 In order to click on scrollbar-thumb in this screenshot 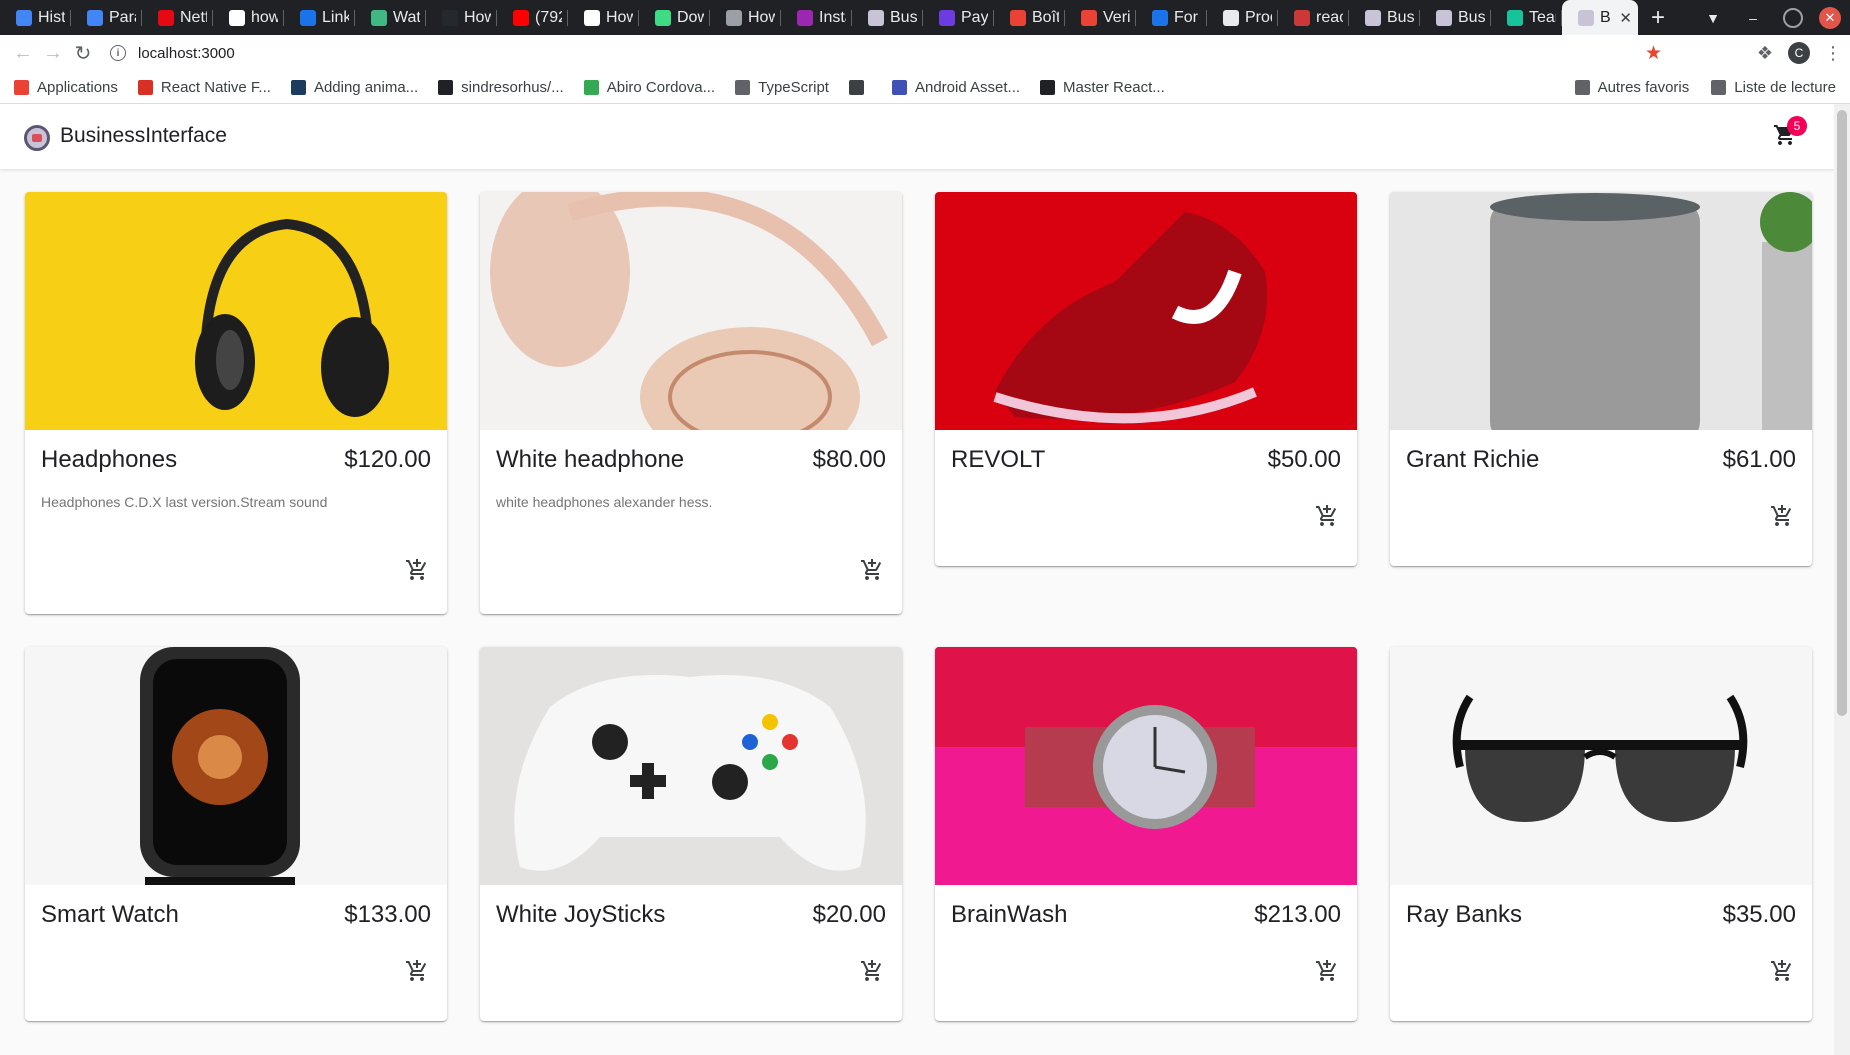, I will do `click(1842, 413)`.